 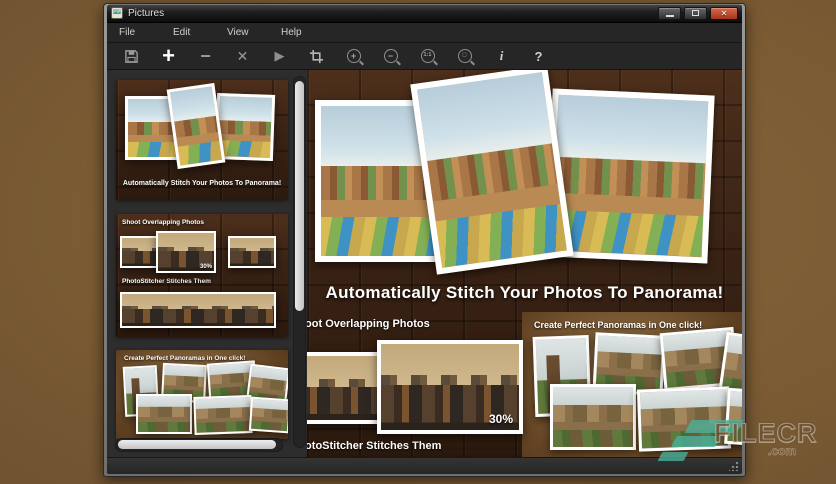 I want to click on info-icon: i, so click(x=501, y=55).